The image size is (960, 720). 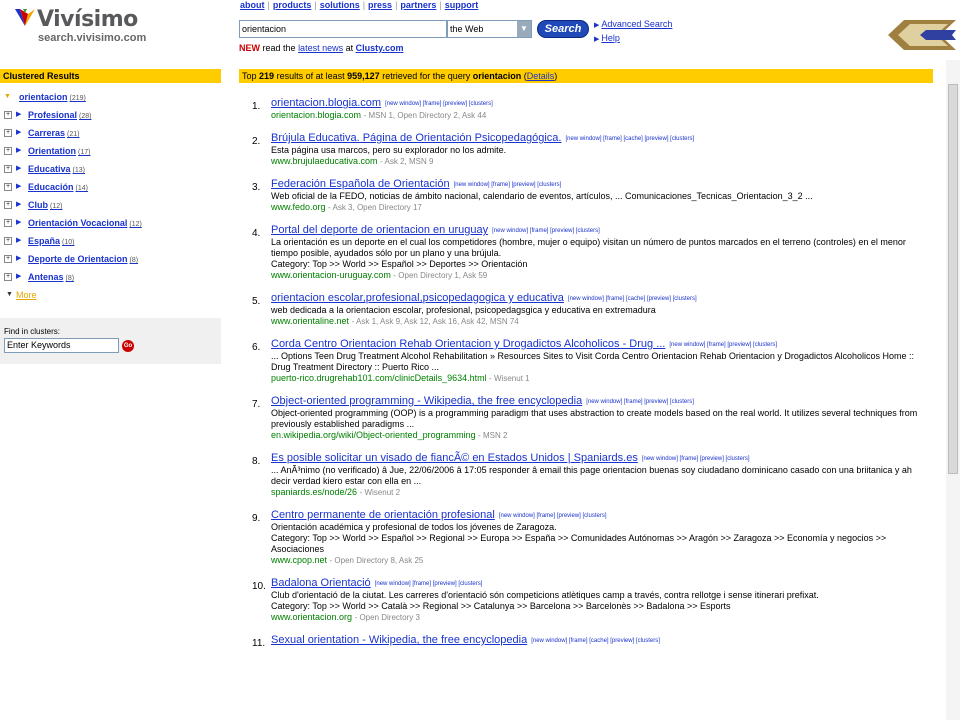 I want to click on cluster-item: + ▶ Antenas (8), so click(x=111, y=277).